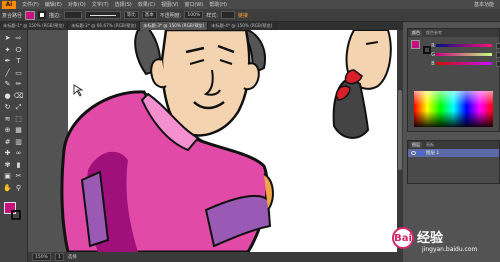  Describe the element at coordinates (227, 15) in the screenshot. I see `style-dropdown` at that location.